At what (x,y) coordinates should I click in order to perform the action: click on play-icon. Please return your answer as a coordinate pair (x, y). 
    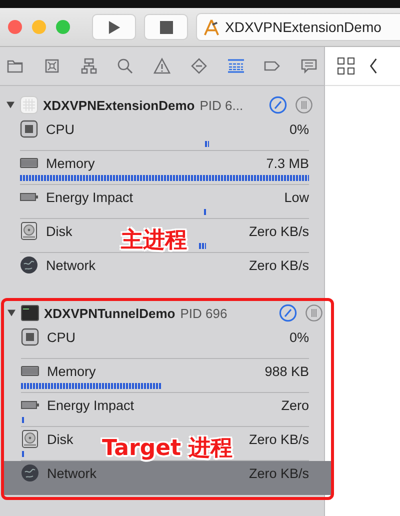
    Looking at the image, I should click on (114, 27).